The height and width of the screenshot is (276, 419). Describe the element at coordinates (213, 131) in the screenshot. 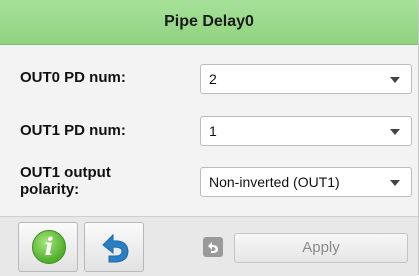

I see `out1-pd-value: 1` at that location.